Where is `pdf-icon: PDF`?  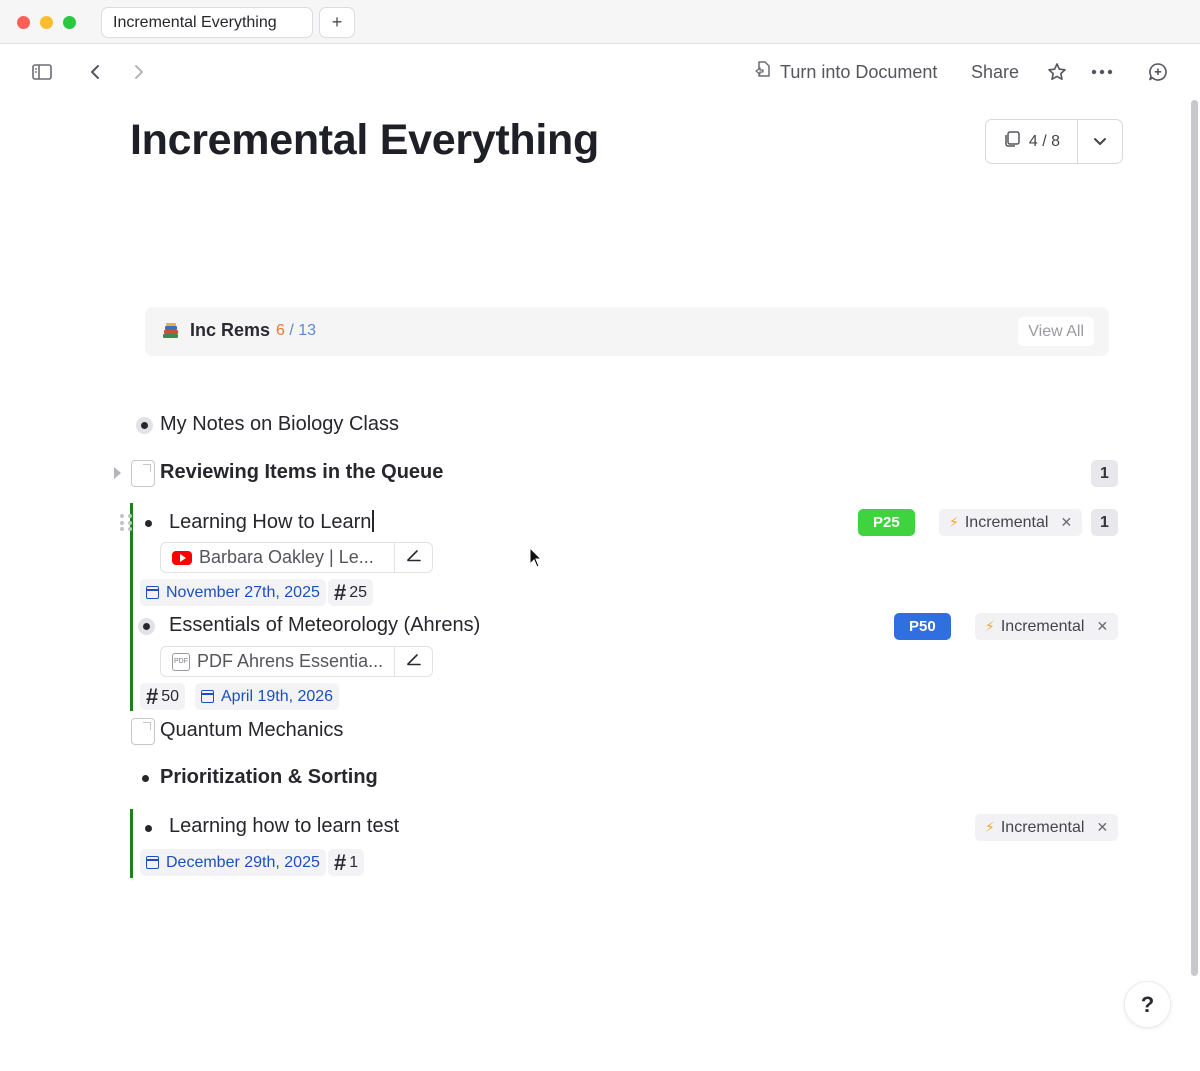
pdf-icon: PDF is located at coordinates (181, 661).